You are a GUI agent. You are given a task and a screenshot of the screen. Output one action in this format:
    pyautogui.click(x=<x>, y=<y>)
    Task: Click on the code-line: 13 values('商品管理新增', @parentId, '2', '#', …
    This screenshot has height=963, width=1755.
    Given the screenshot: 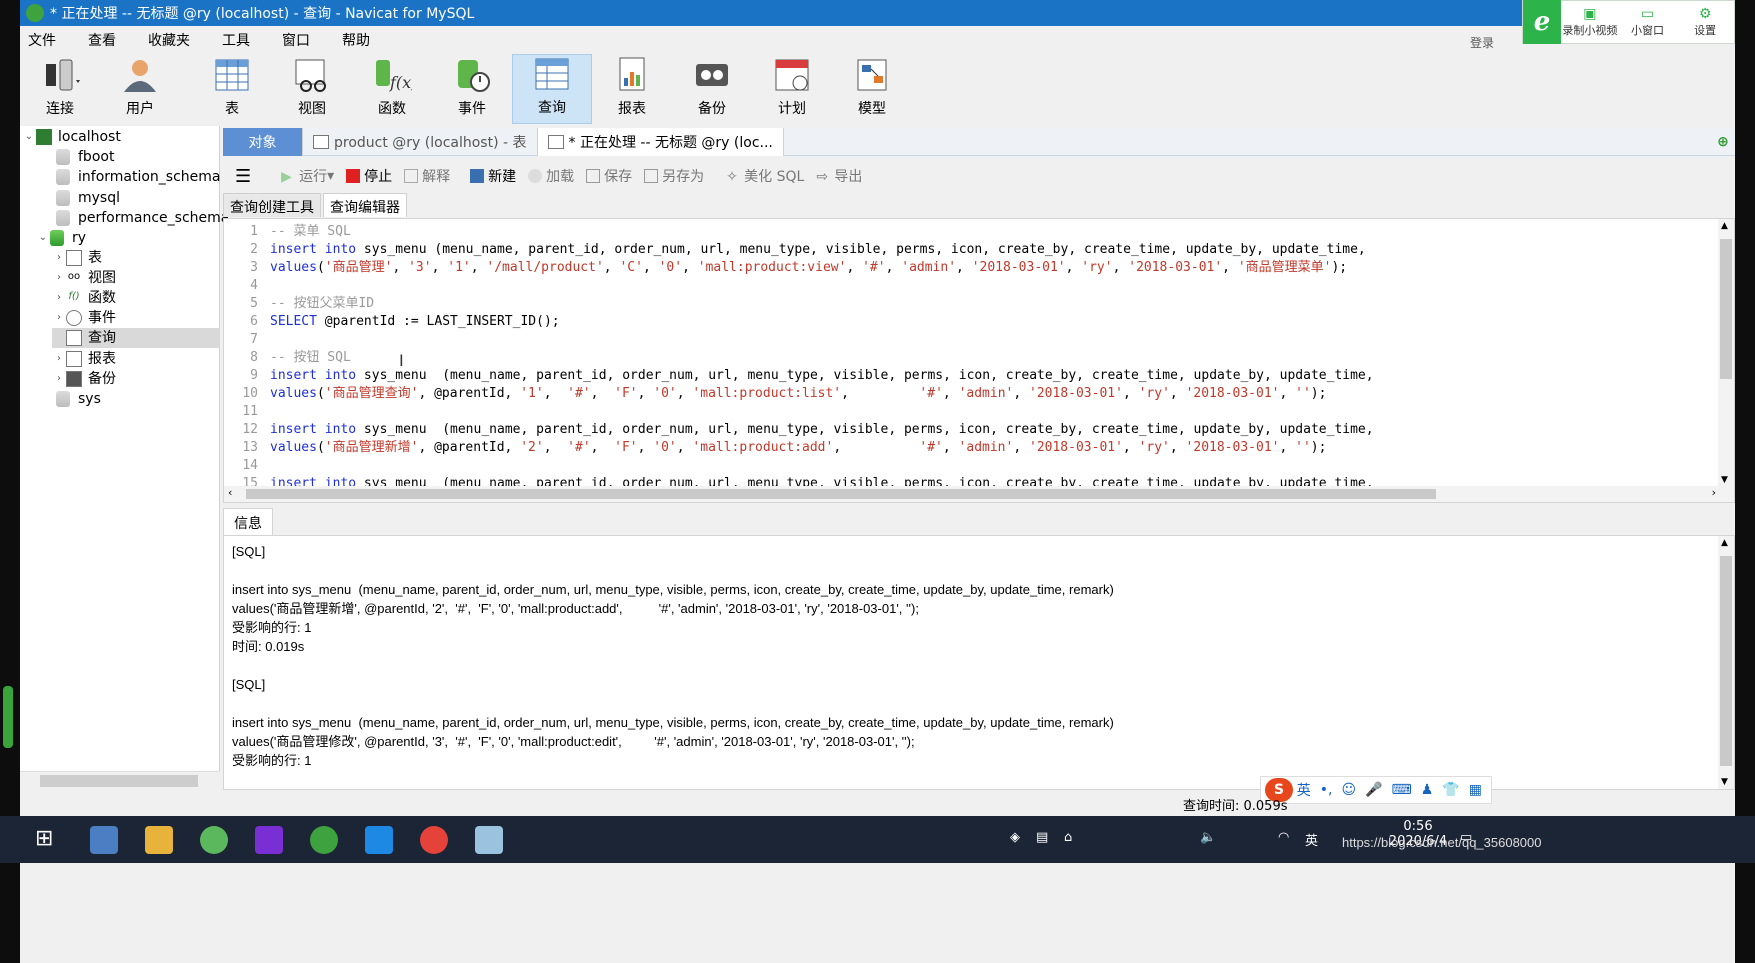 What is the action you would take?
    pyautogui.click(x=775, y=448)
    